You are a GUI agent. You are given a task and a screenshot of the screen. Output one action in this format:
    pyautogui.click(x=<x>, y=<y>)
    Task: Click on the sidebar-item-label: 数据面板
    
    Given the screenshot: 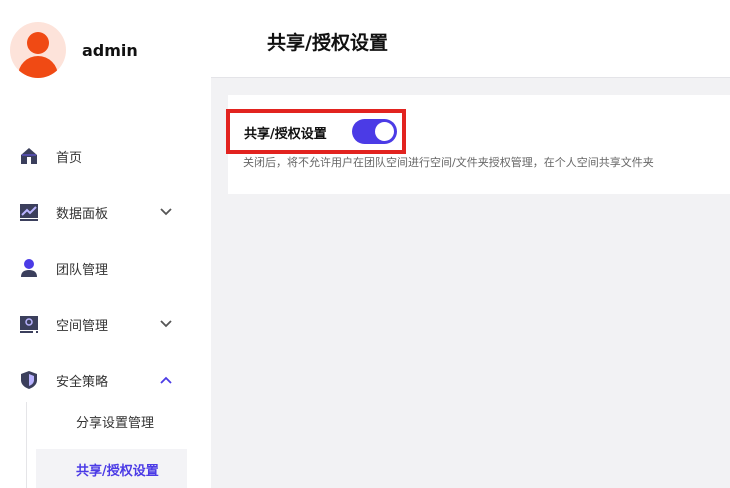 What is the action you would take?
    pyautogui.click(x=82, y=214)
    